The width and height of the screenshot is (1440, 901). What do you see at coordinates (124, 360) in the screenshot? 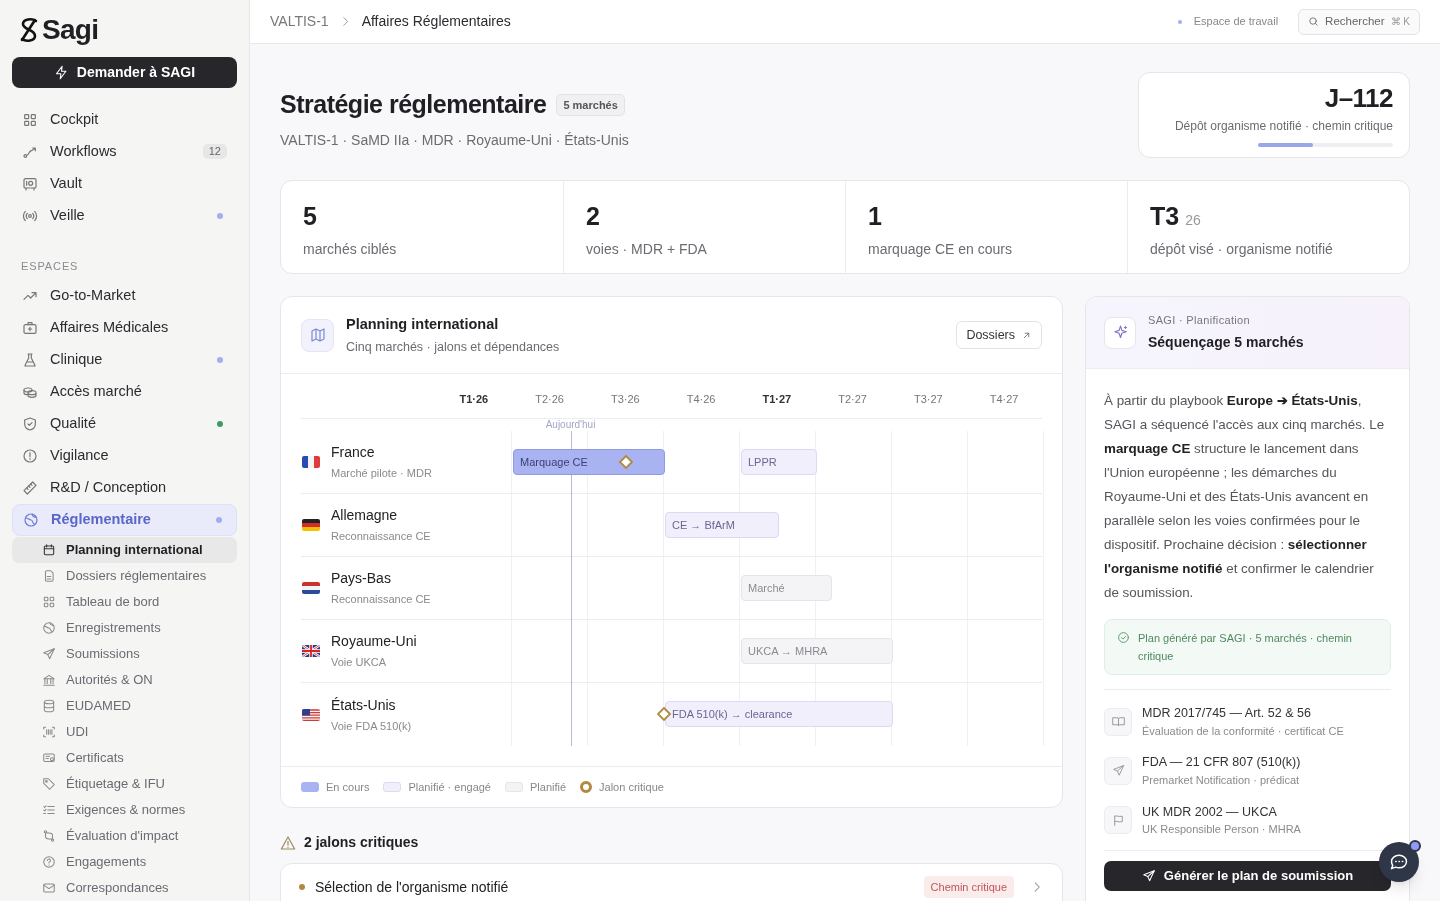
I see `sidebar-item: Clinique` at bounding box center [124, 360].